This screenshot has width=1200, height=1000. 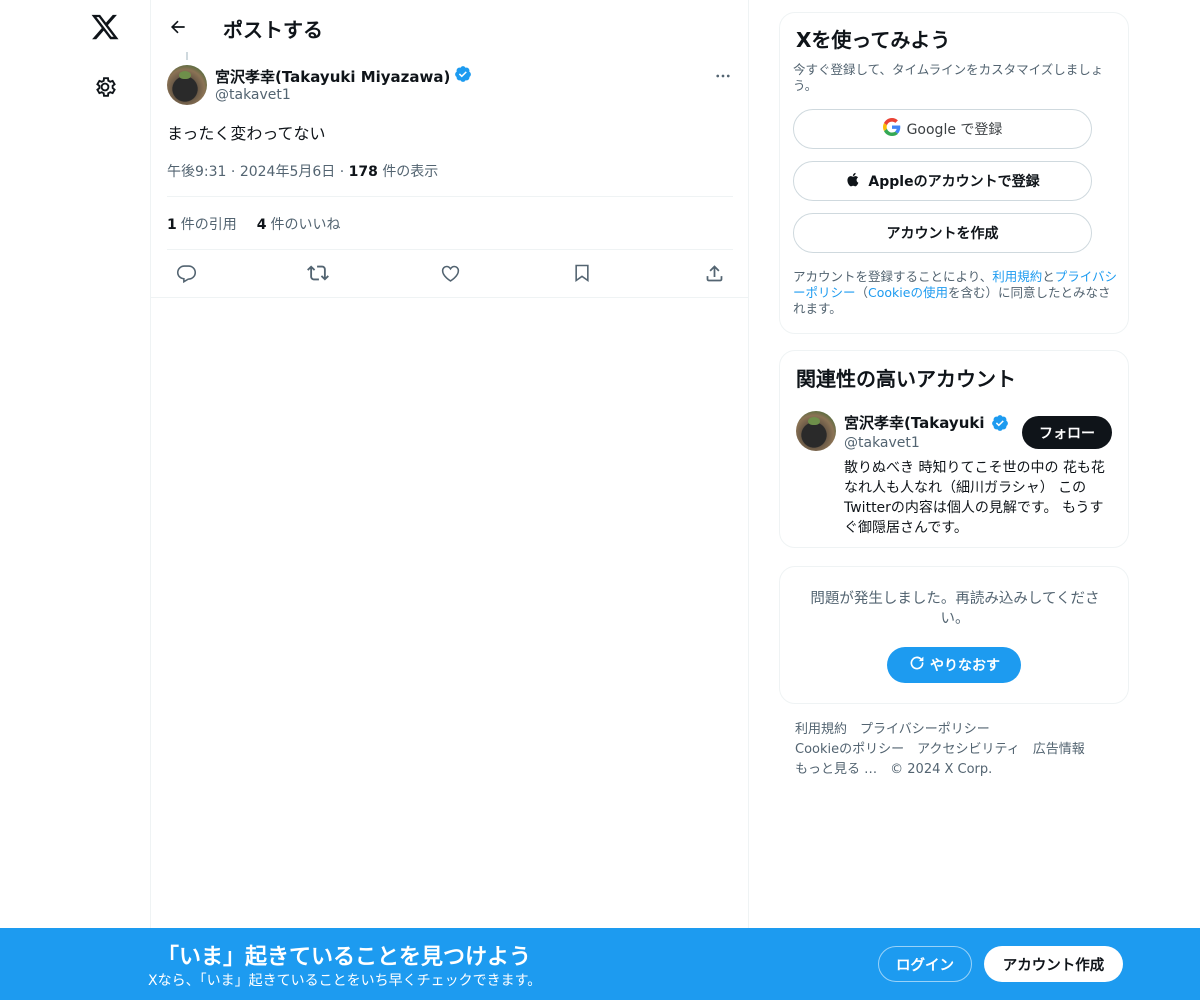 I want to click on cookie-link: Cookieの使用, so click(x=908, y=292).